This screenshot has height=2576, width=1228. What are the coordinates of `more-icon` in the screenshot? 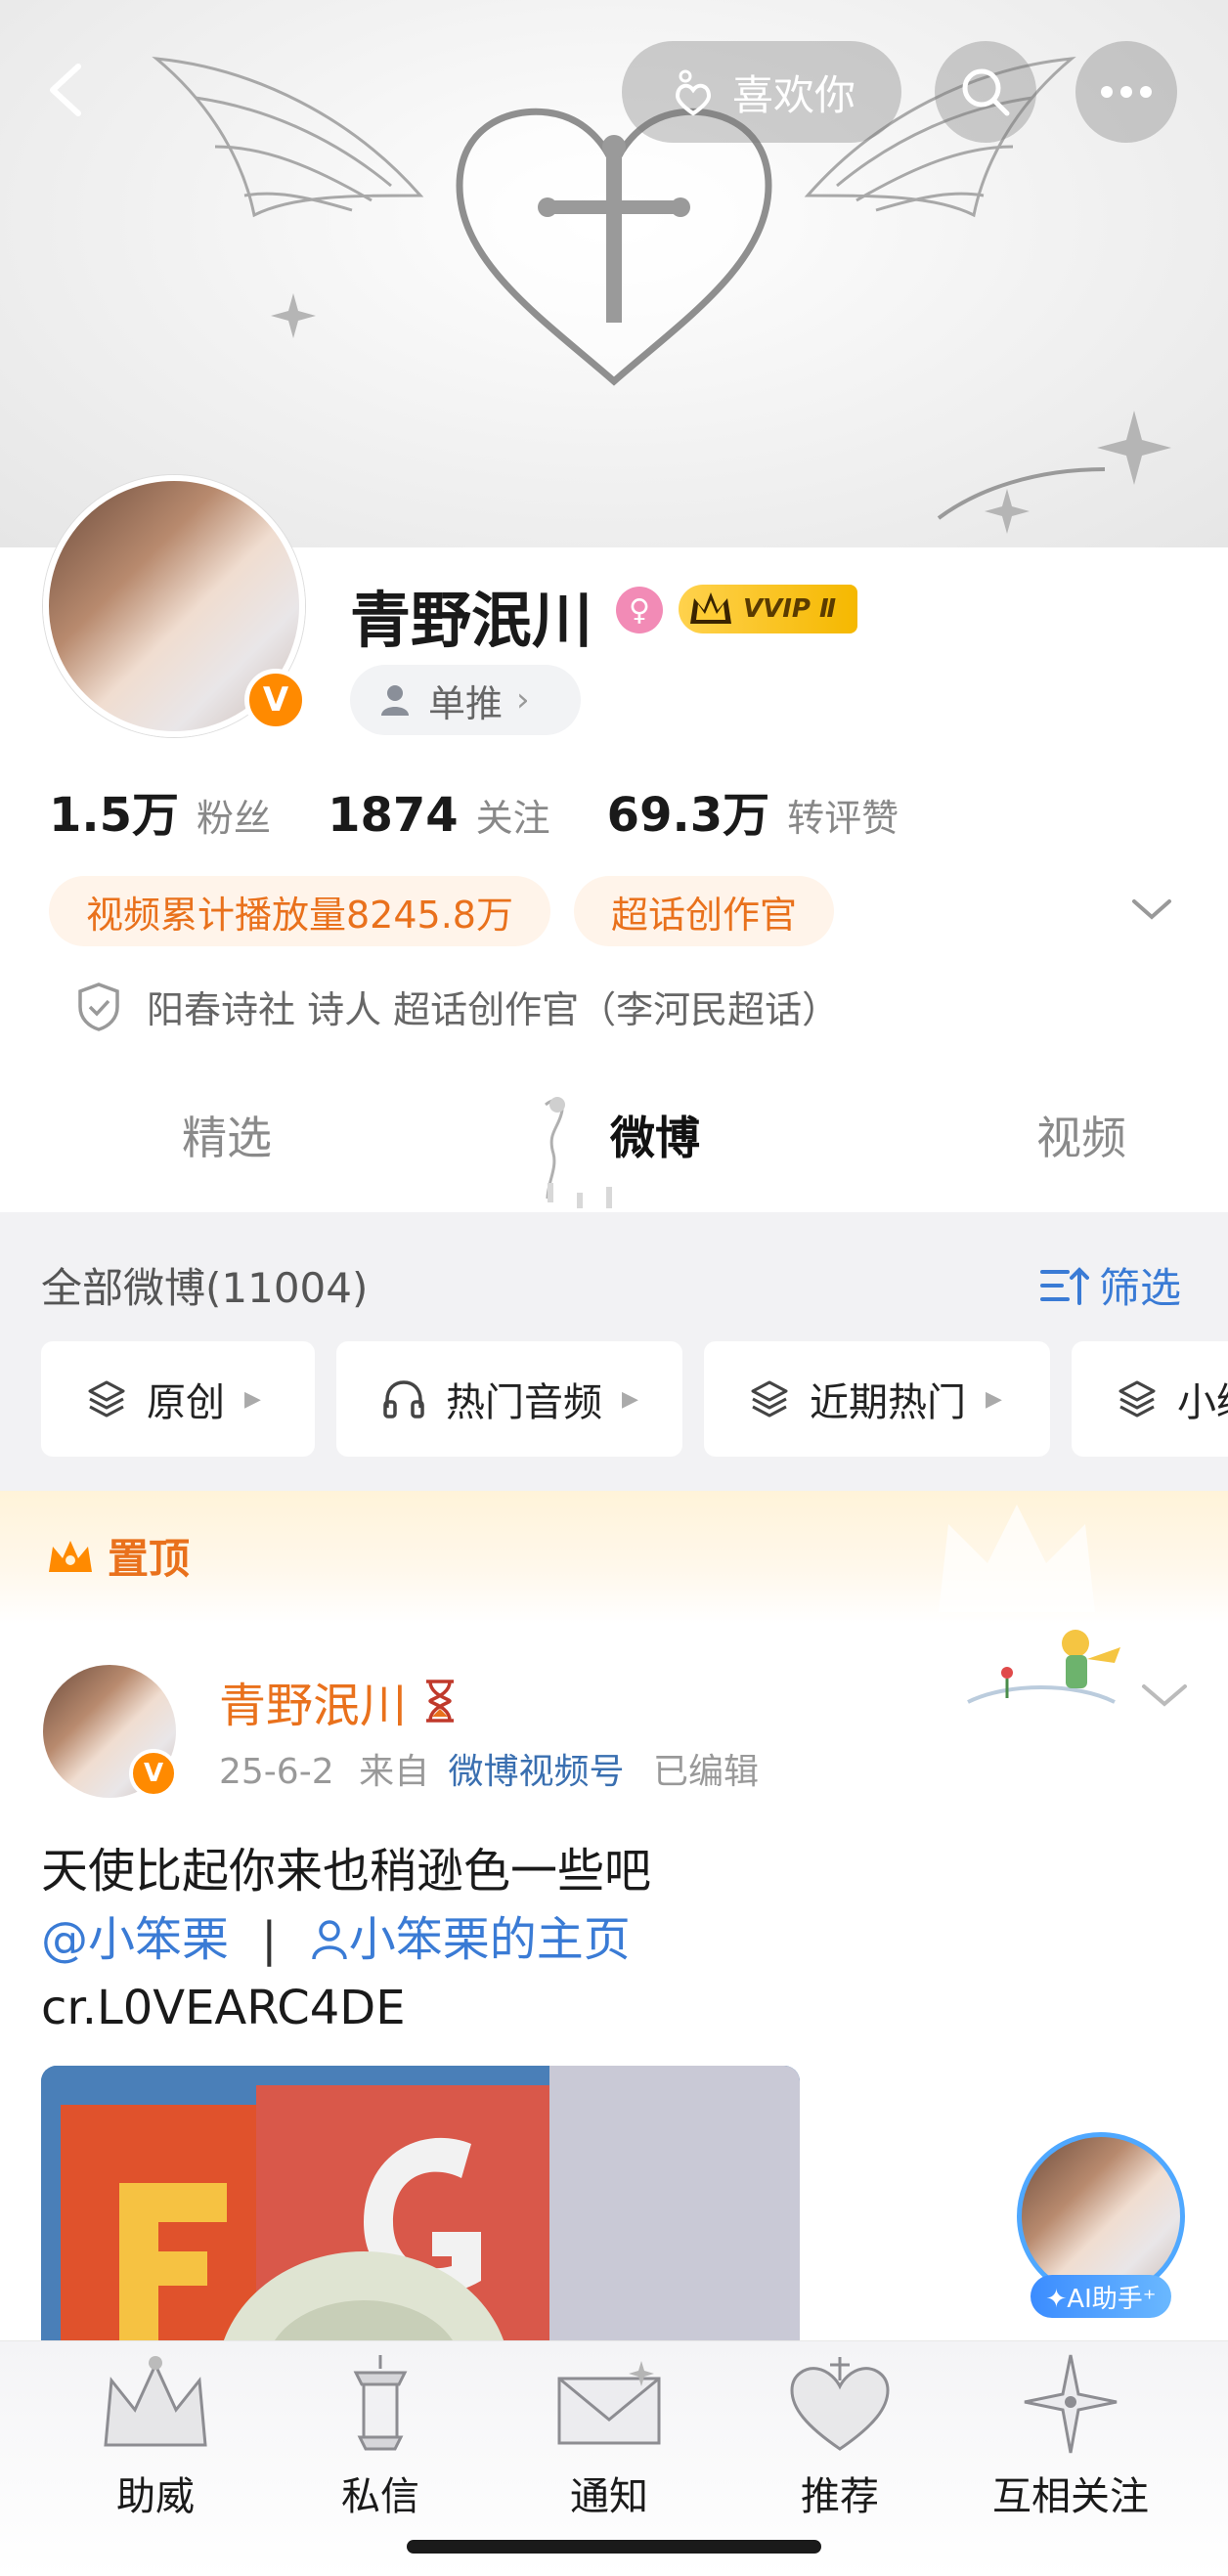 It's located at (1126, 92).